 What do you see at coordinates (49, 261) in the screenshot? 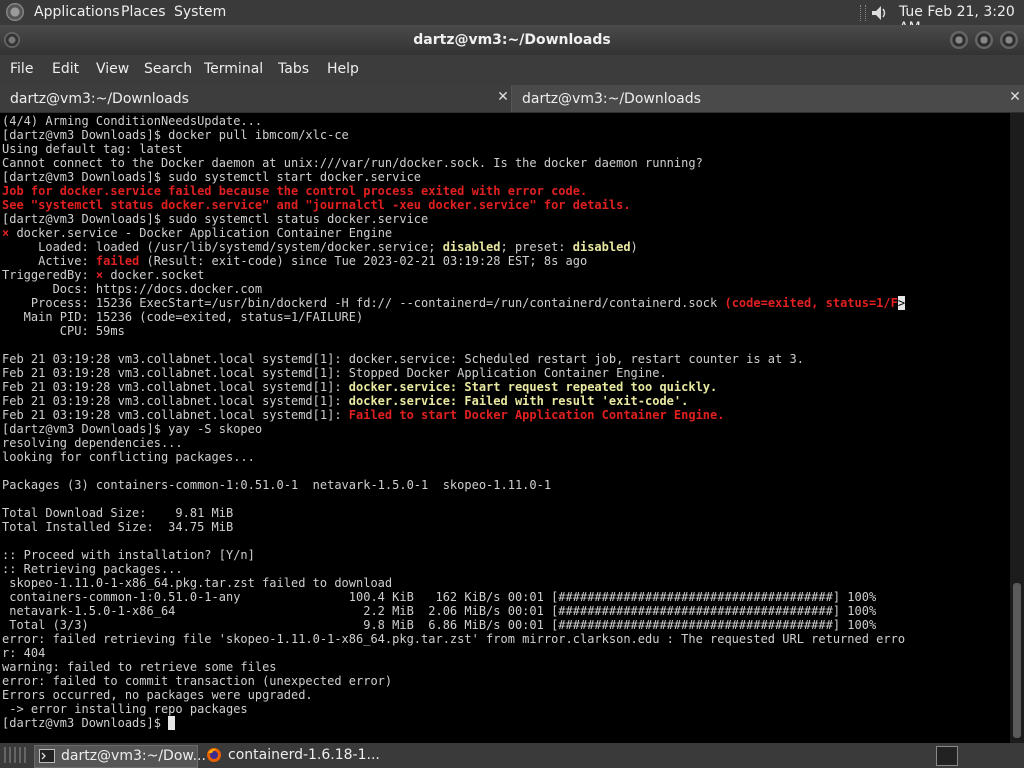
I see `terminal-text: Active:` at bounding box center [49, 261].